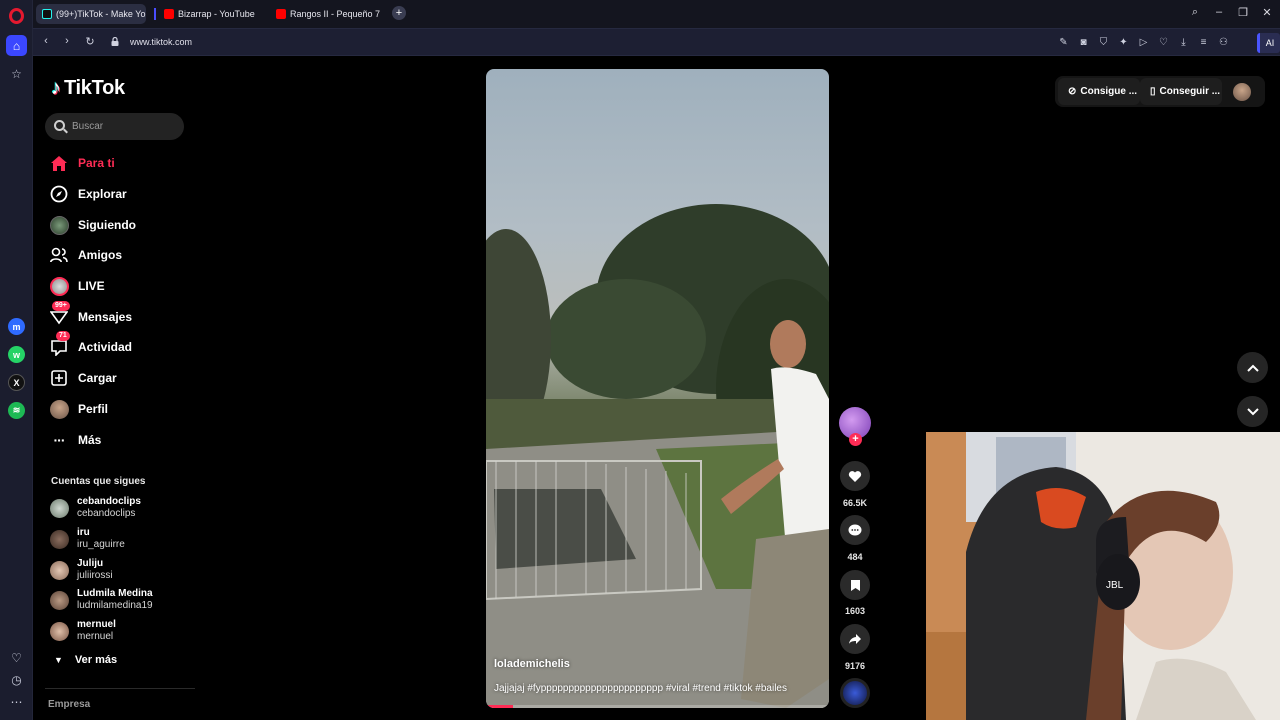  Describe the element at coordinates (16, 326) in the screenshot. I see `messenger-icon: m` at that location.